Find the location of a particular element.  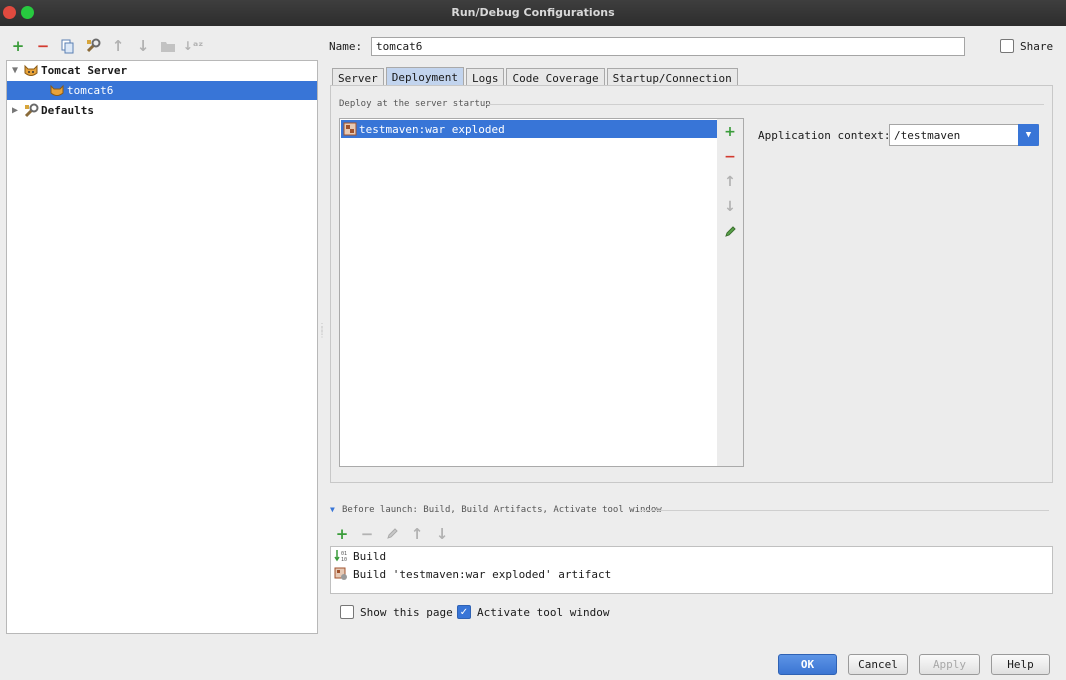

deploy-item-label: testmaven:war exploded is located at coordinates (432, 129).